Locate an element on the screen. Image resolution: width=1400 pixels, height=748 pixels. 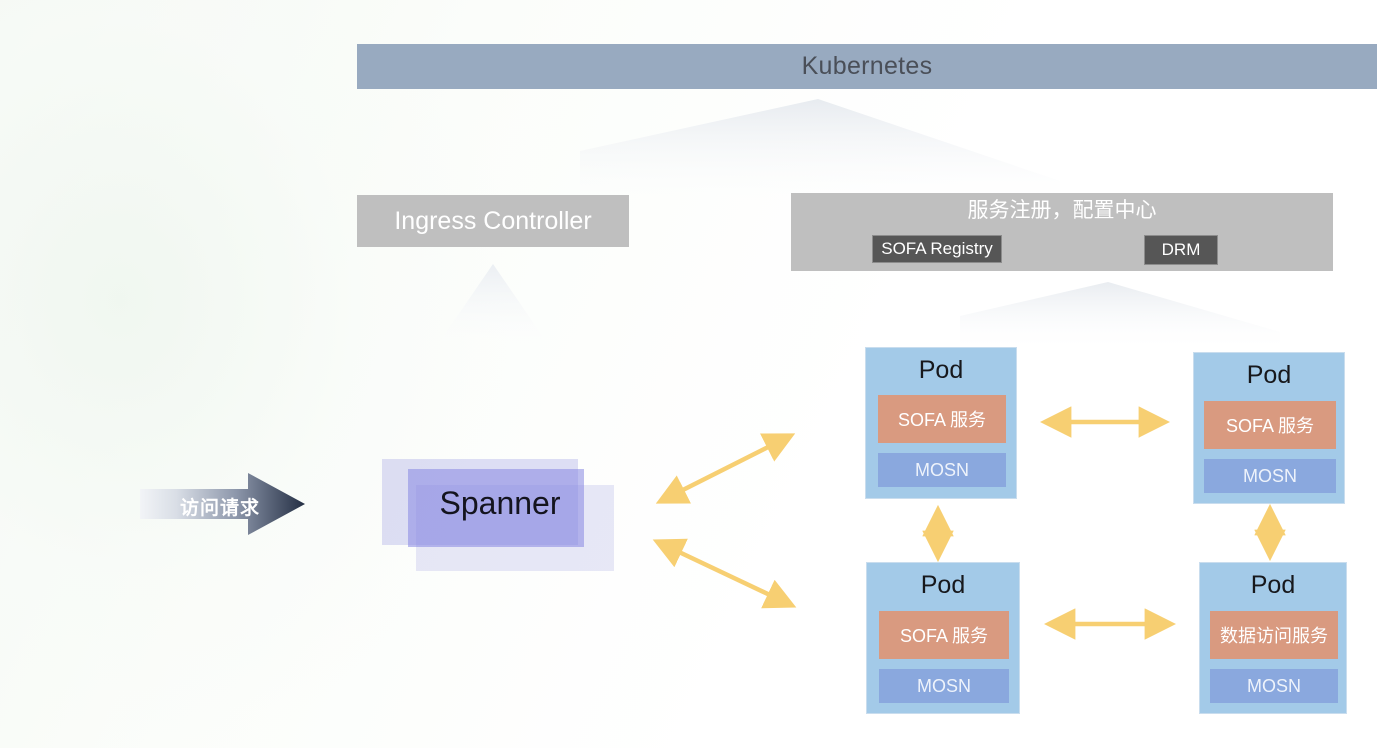
connector-spanner-pod-top is located at coordinates (725, 468).